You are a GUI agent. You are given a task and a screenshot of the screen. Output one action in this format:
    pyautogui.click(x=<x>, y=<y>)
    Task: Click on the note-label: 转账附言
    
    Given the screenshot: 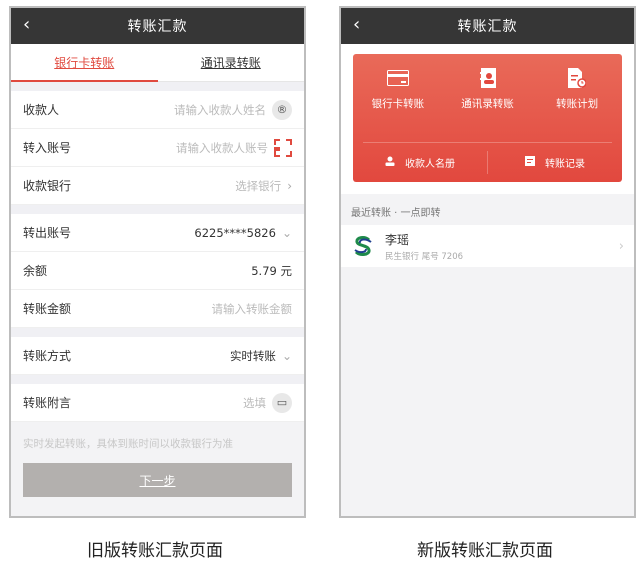 What is the action you would take?
    pyautogui.click(x=47, y=403)
    